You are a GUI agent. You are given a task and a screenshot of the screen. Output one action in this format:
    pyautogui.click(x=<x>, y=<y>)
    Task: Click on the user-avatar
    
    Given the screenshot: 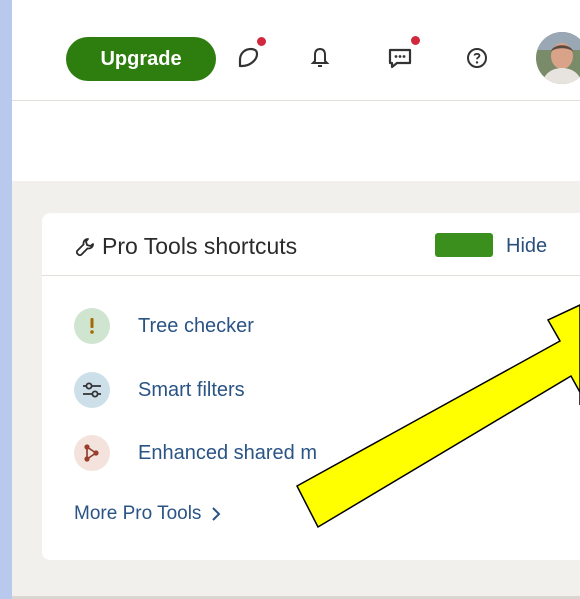 What is the action you would take?
    pyautogui.click(x=558, y=58)
    